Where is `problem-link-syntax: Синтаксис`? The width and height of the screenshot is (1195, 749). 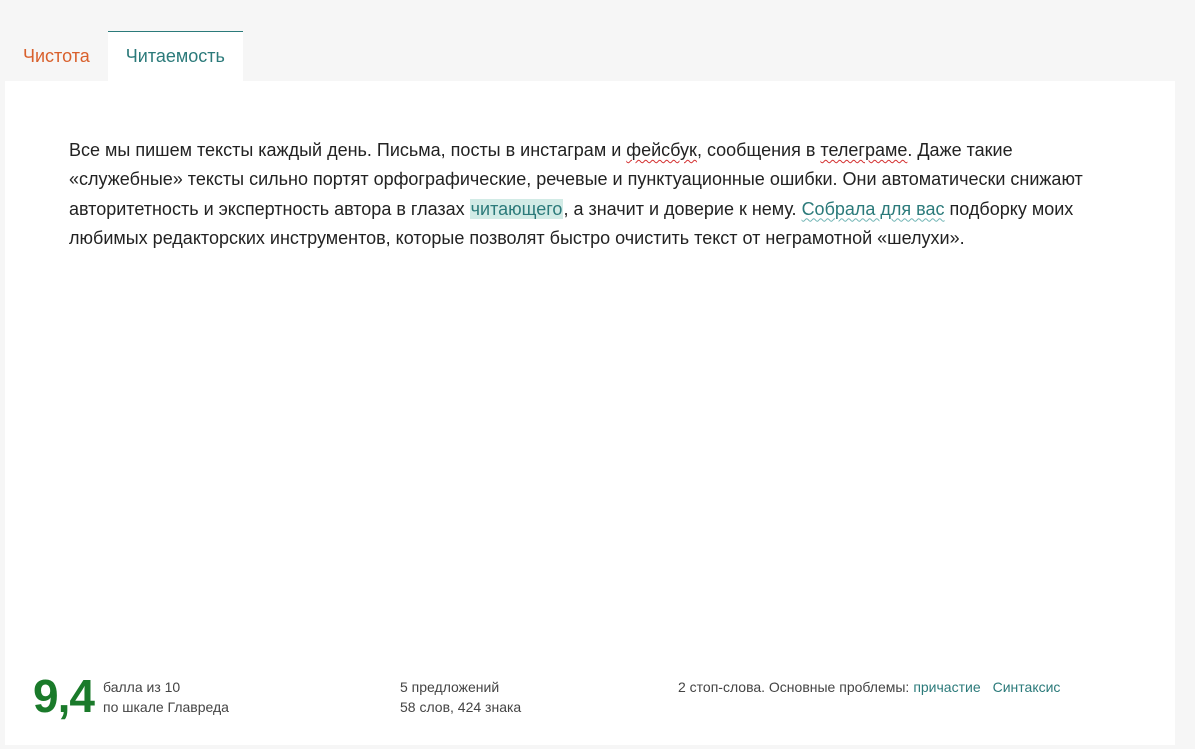
problem-link-syntax: Синтаксис is located at coordinates (1027, 687).